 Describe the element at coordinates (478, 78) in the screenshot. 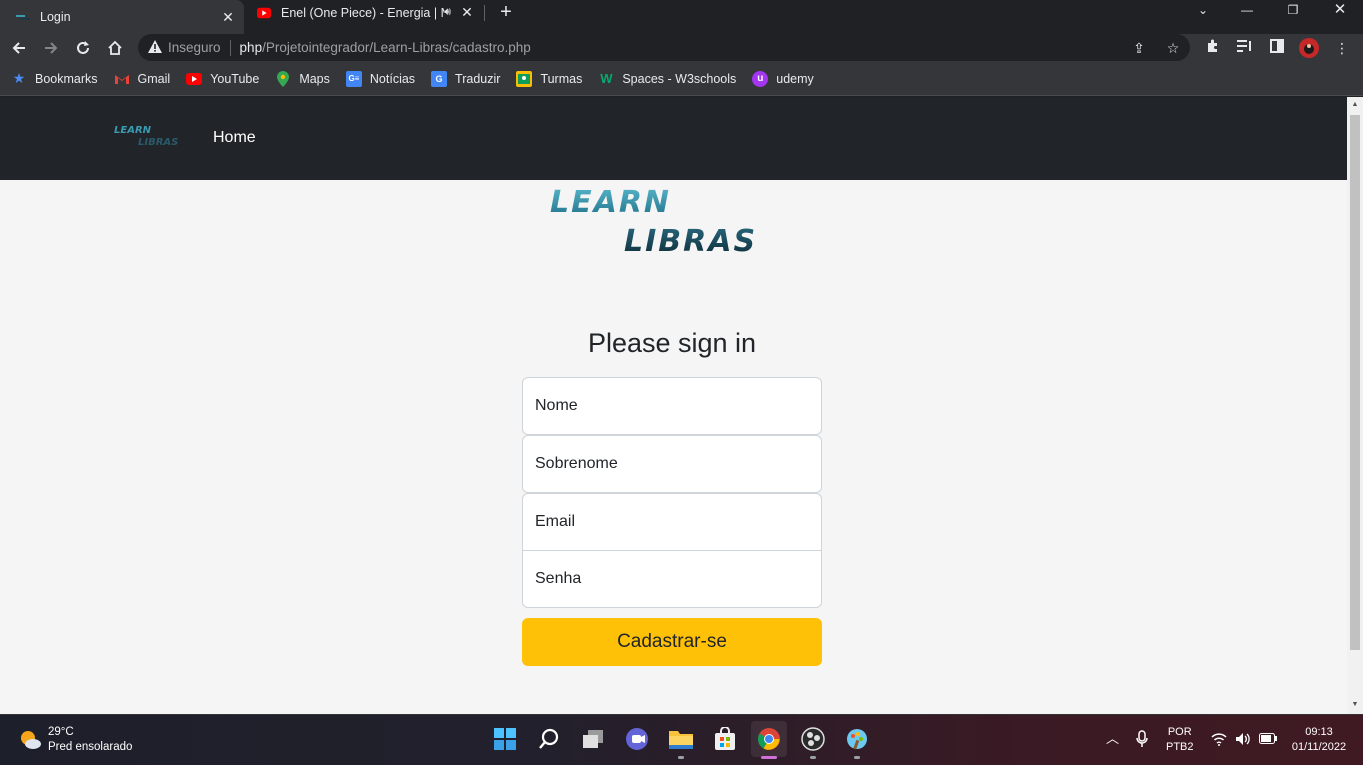

I see `bookmark-label: Traduzir` at that location.